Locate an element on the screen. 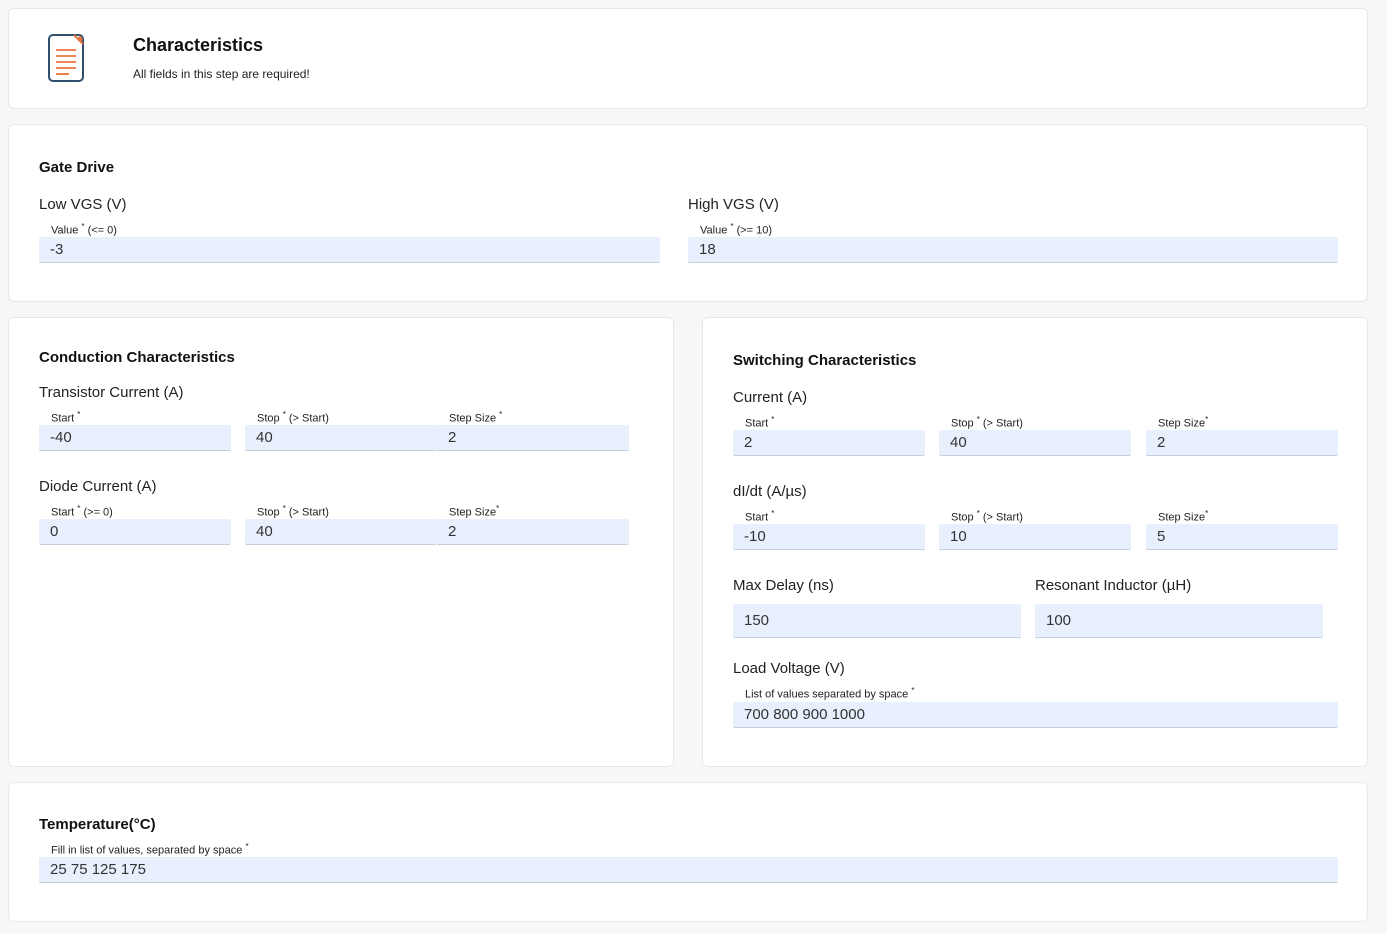  temperature-title: Temperature(°C) is located at coordinates (97, 824).